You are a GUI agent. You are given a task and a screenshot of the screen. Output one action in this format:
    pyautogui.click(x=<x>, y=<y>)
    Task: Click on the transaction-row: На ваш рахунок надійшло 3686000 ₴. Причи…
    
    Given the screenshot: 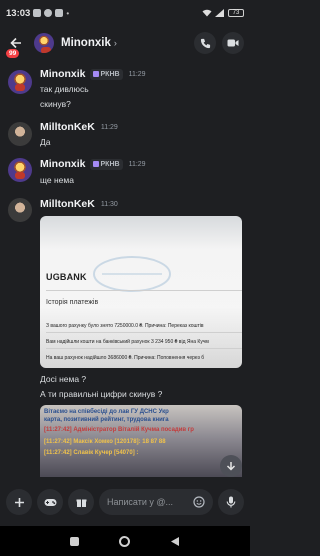 What is the action you would take?
    pyautogui.click(x=125, y=358)
    